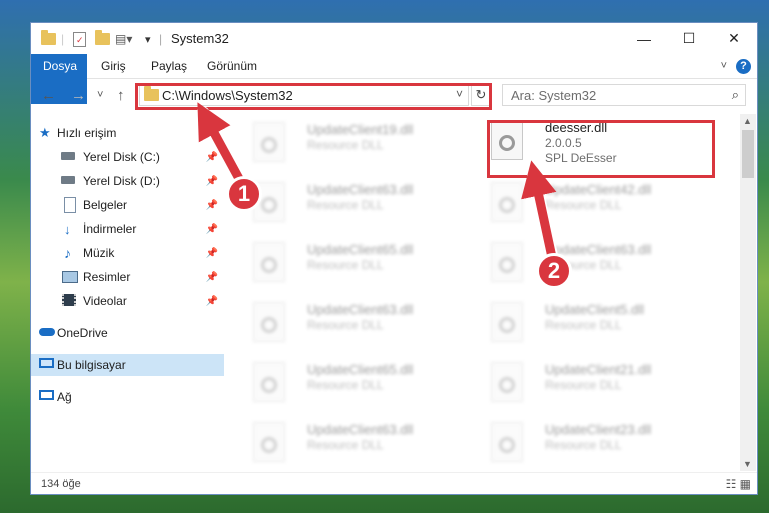 This screenshot has height=513, width=769. What do you see at coordinates (735, 94) in the screenshot?
I see `search-icon: ⌕` at bounding box center [735, 94].